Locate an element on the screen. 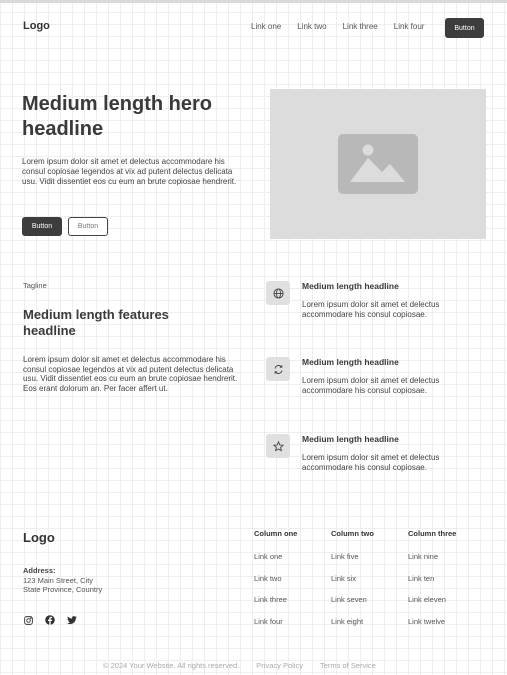 The width and height of the screenshot is (507, 675). nav-links: Link one Link two Link three Link four is located at coordinates (345, 26).